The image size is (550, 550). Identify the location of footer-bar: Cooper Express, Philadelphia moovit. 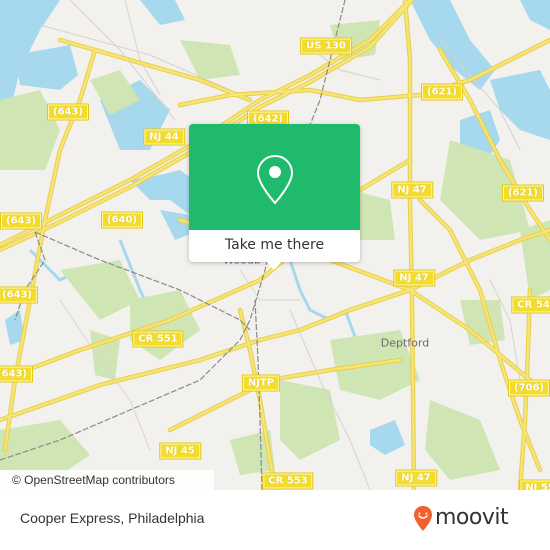
(275, 520).